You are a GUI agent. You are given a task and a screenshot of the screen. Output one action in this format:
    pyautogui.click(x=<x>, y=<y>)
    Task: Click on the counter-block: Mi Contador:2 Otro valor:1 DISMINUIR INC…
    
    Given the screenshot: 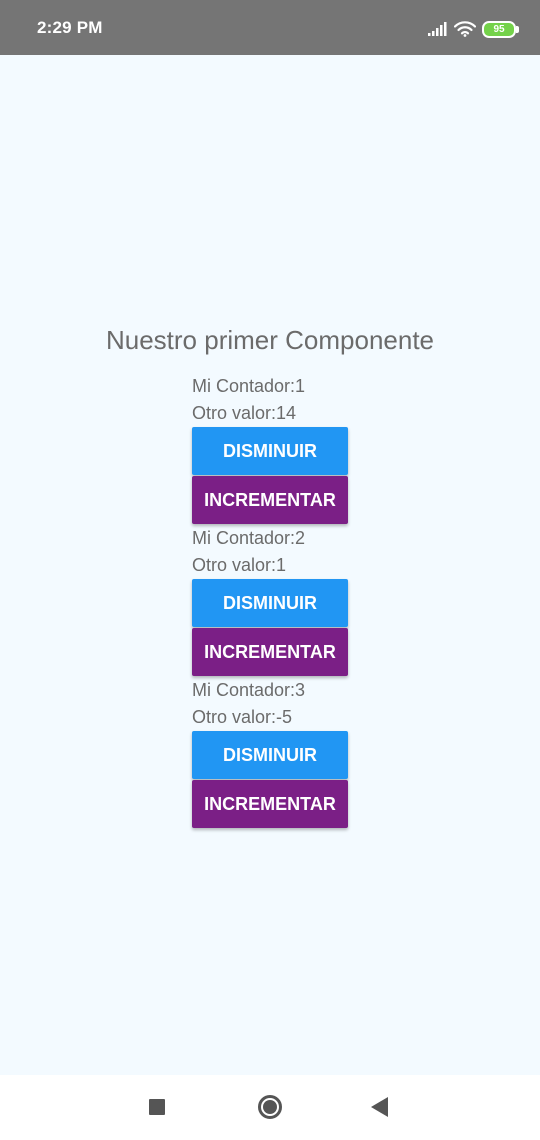 What is the action you would take?
    pyautogui.click(x=272, y=600)
    